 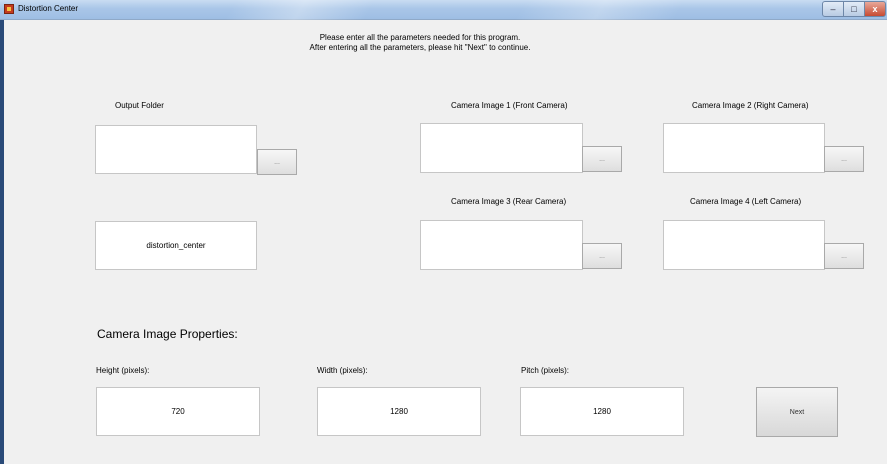 What do you see at coordinates (501, 148) in the screenshot?
I see `camera-image-1-field` at bounding box center [501, 148].